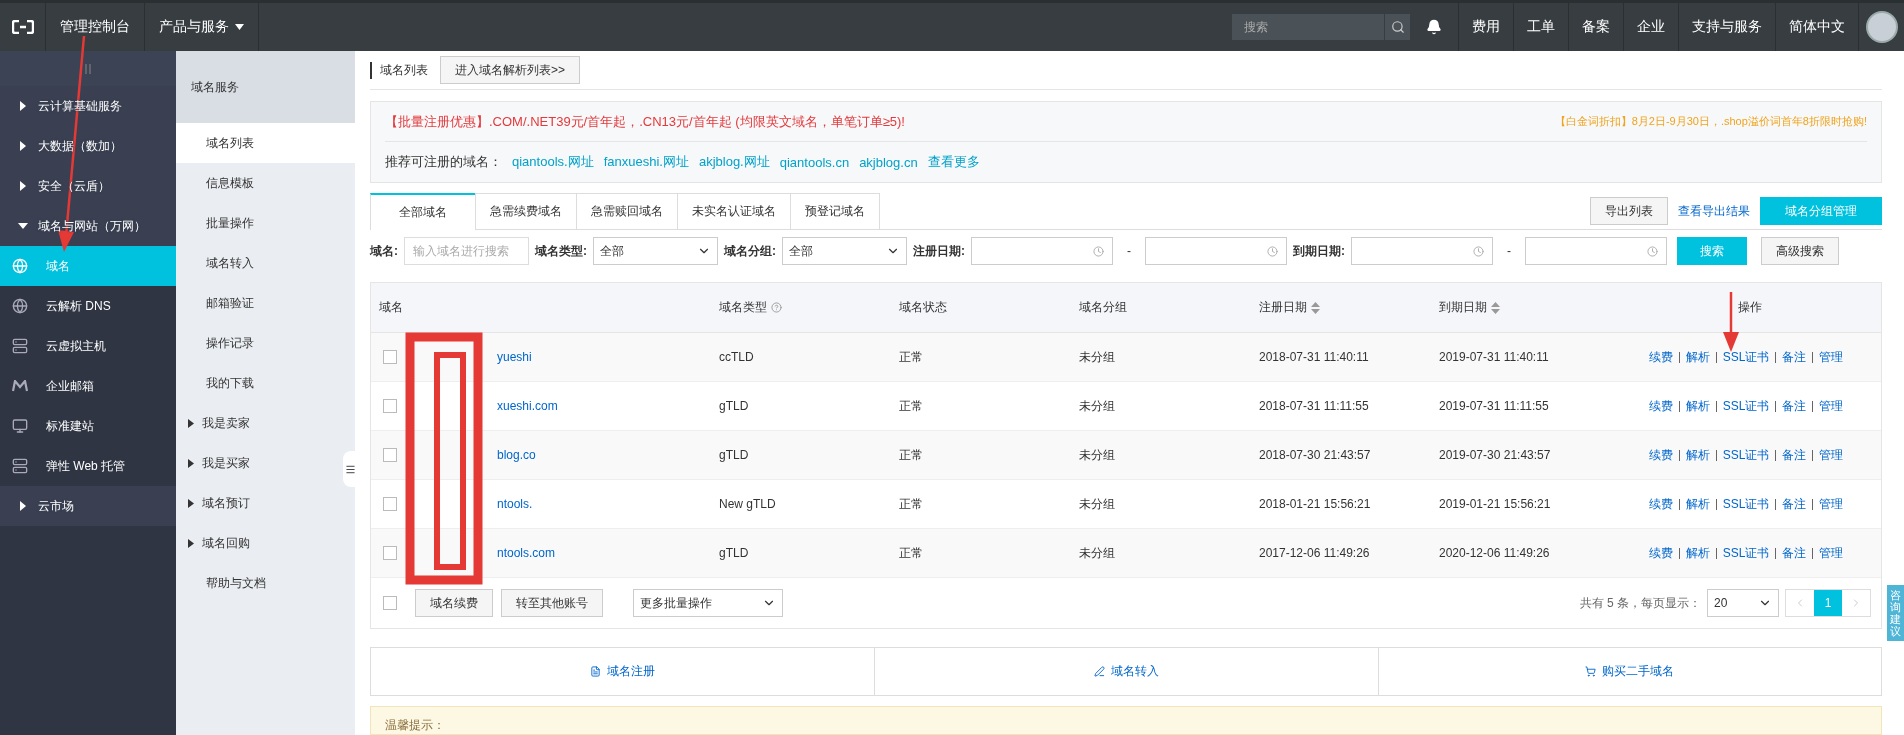  Describe the element at coordinates (526, 553) in the screenshot. I see `domain-link: ntools.com` at that location.